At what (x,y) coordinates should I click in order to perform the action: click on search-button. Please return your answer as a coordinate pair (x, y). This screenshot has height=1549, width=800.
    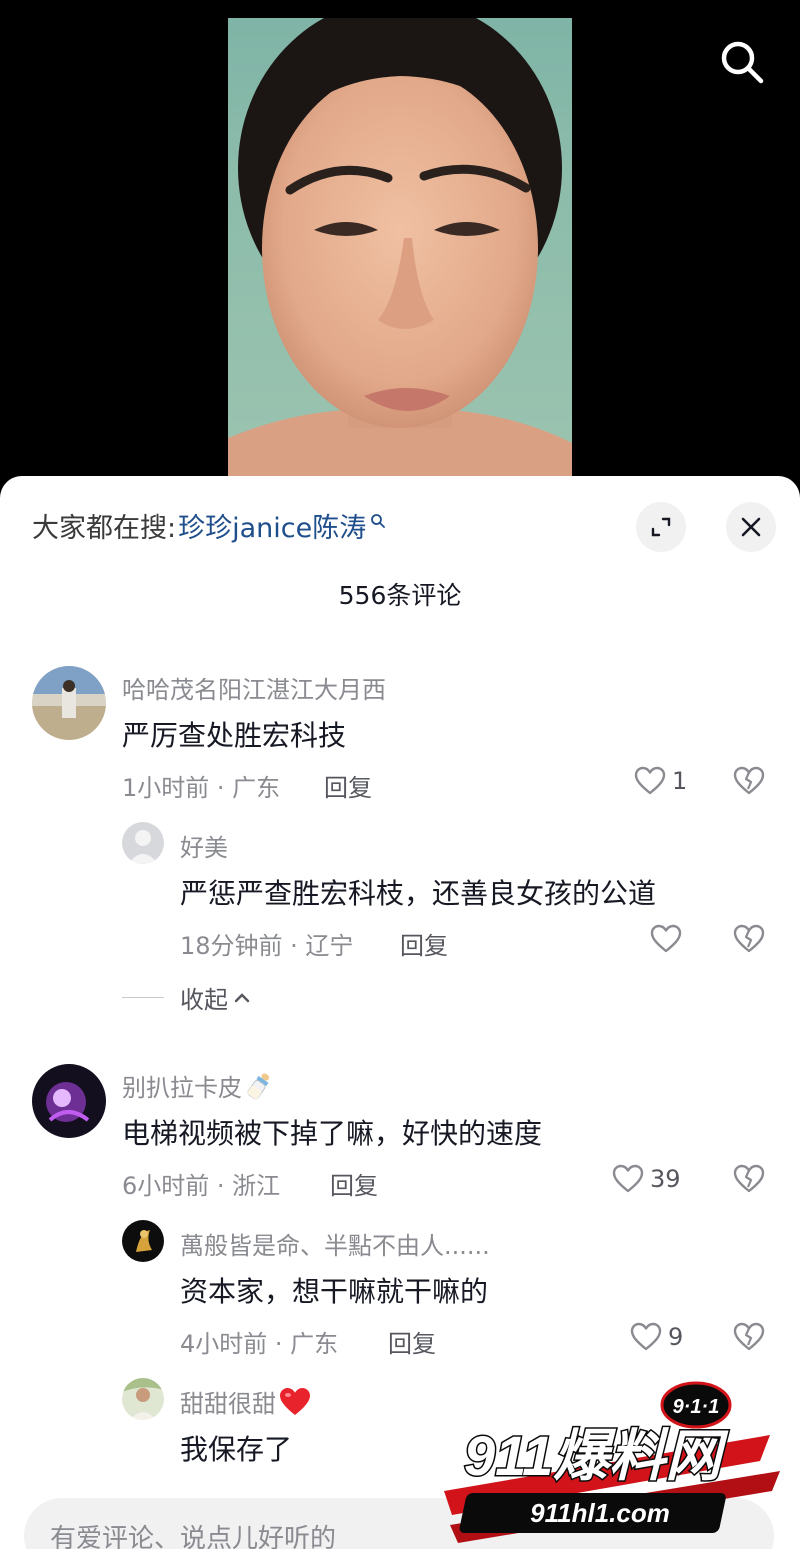
    Looking at the image, I should click on (742, 62).